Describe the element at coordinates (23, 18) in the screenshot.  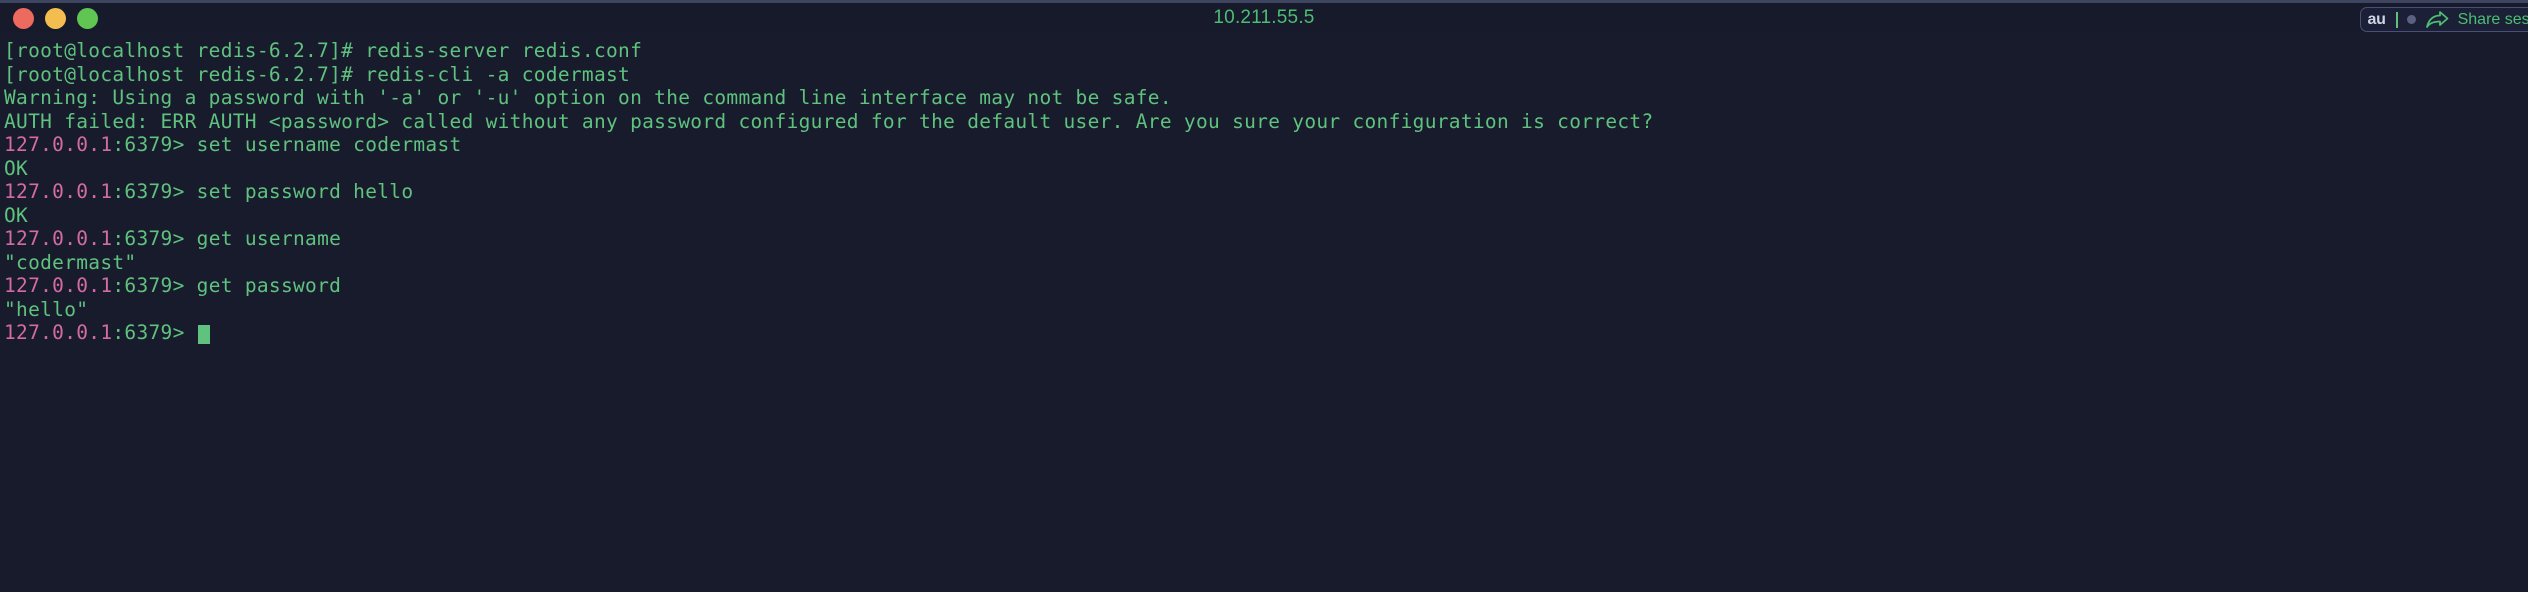
I see `close-button` at that location.